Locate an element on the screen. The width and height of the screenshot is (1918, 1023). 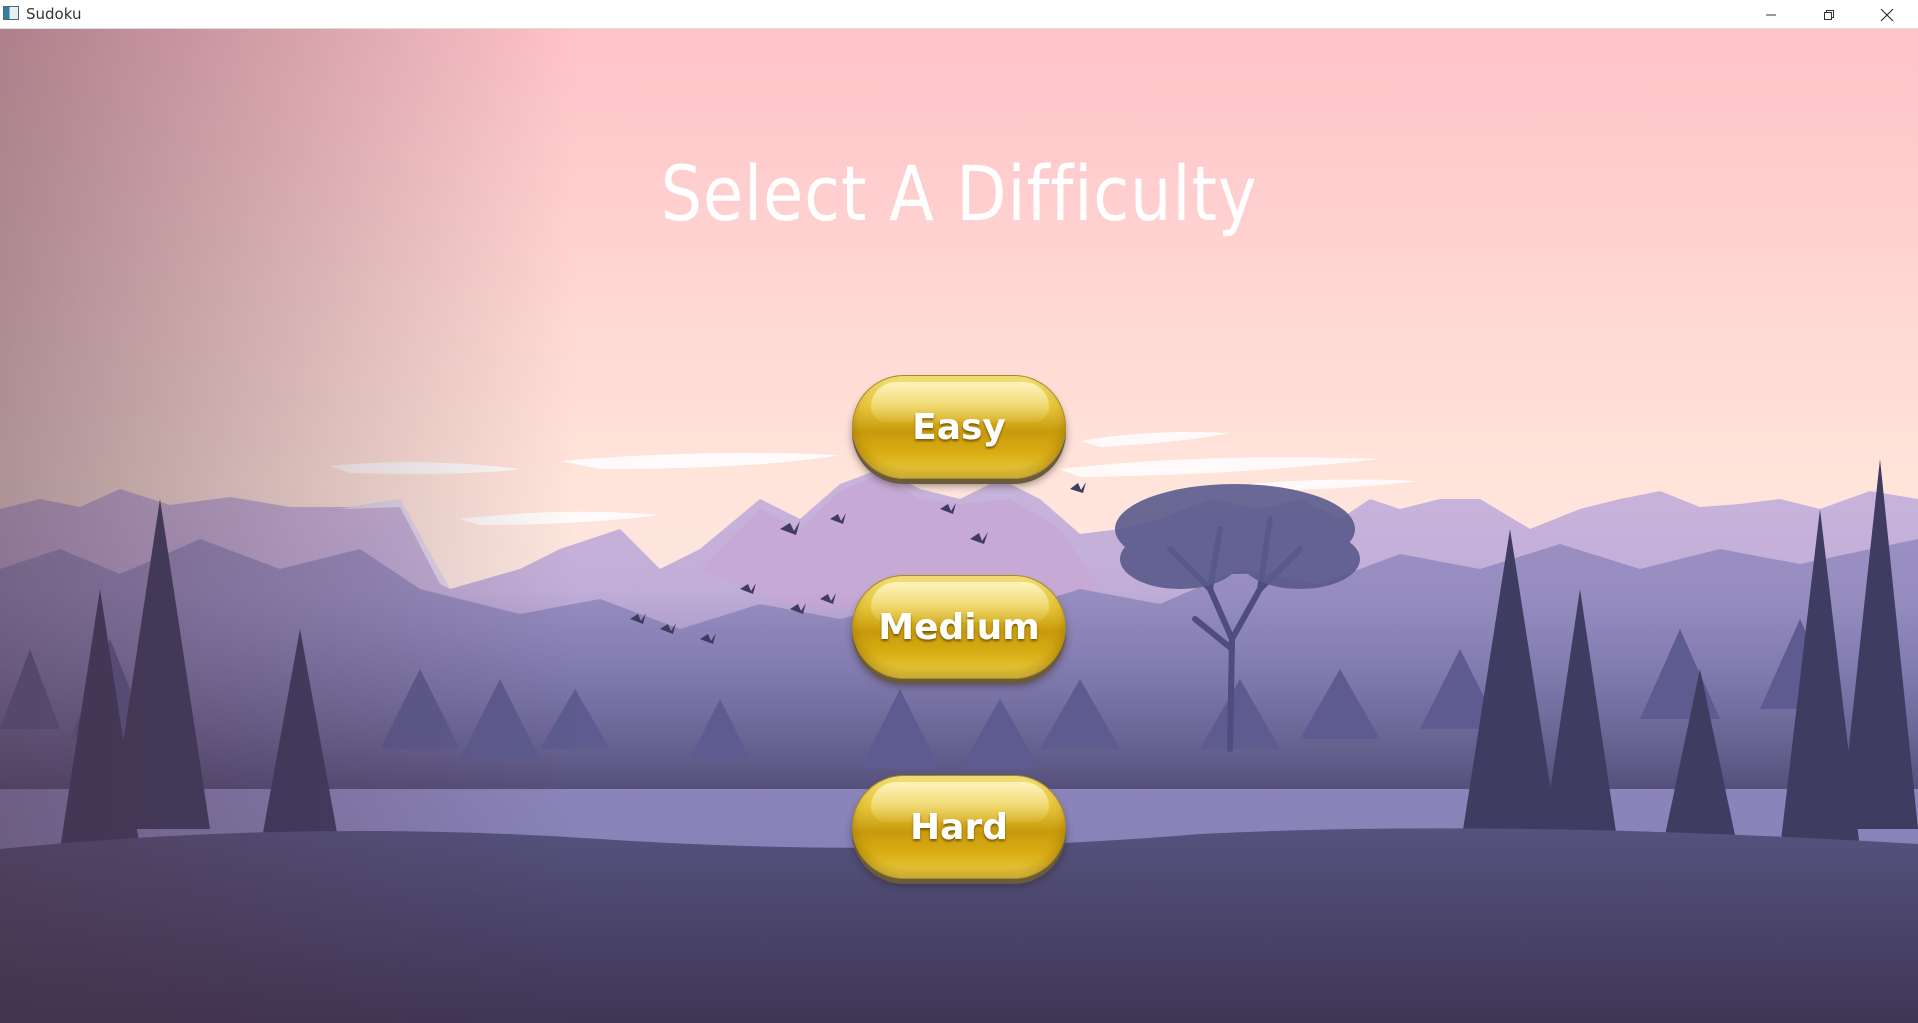
minimize-button is located at coordinates (1771, 14).